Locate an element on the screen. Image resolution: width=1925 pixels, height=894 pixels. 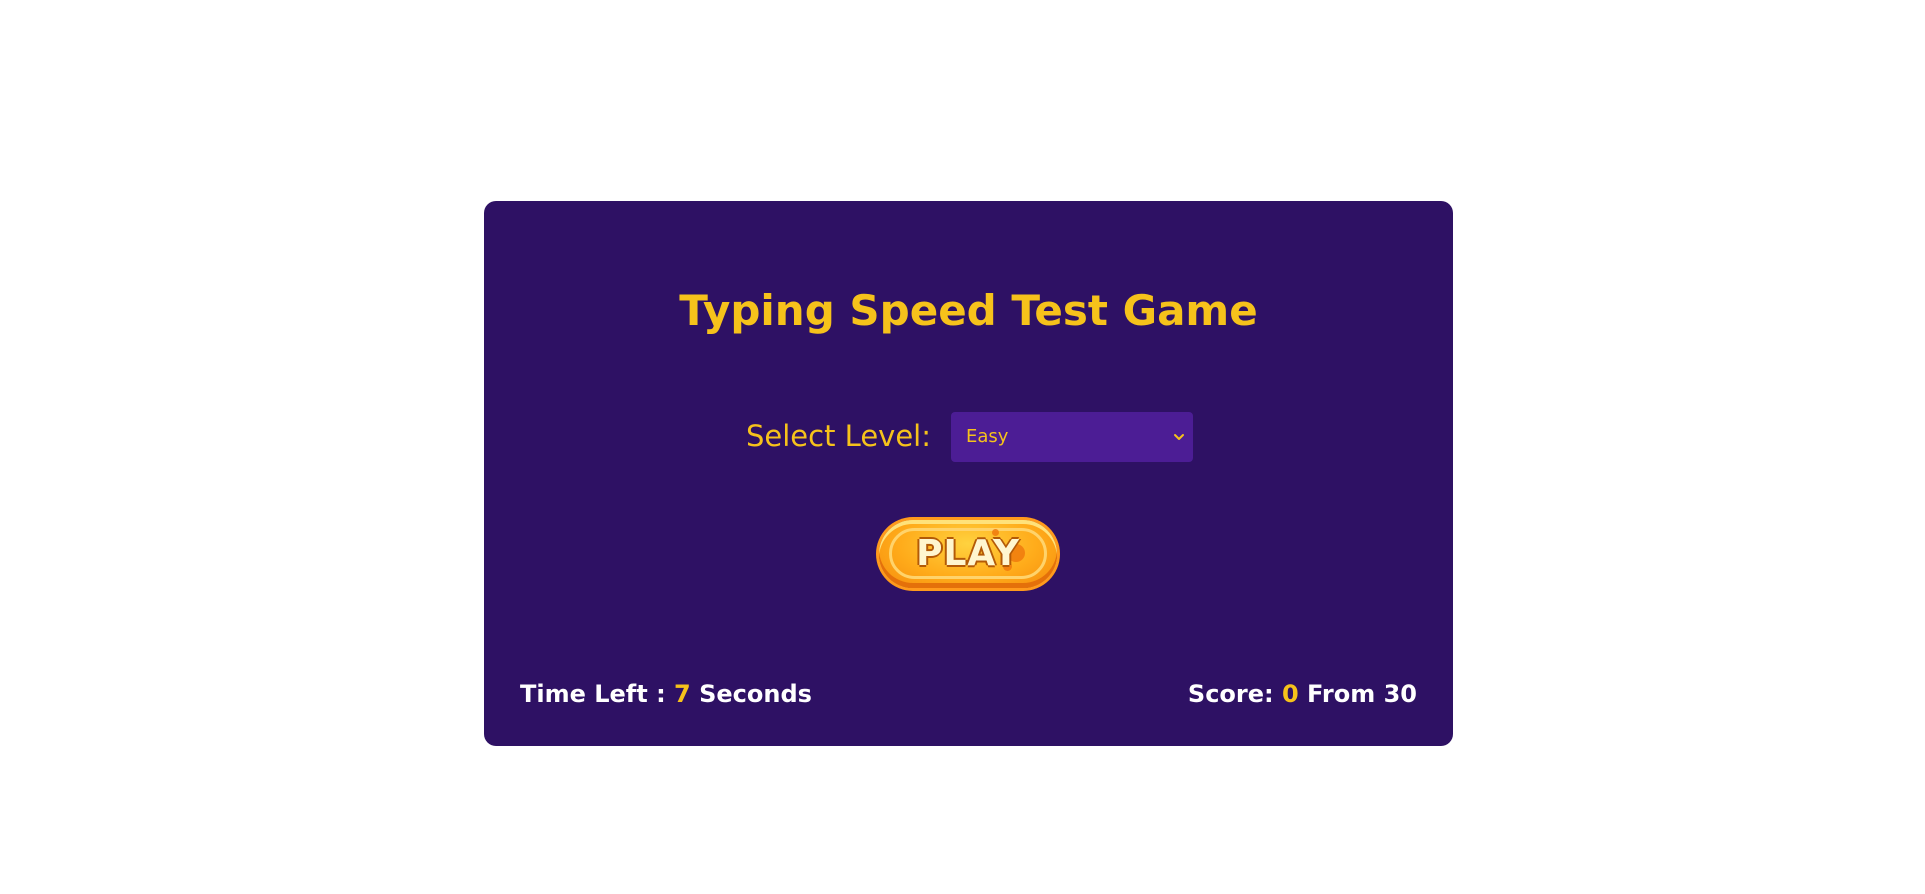
time-left-prefix: Time Left : is located at coordinates (593, 694).